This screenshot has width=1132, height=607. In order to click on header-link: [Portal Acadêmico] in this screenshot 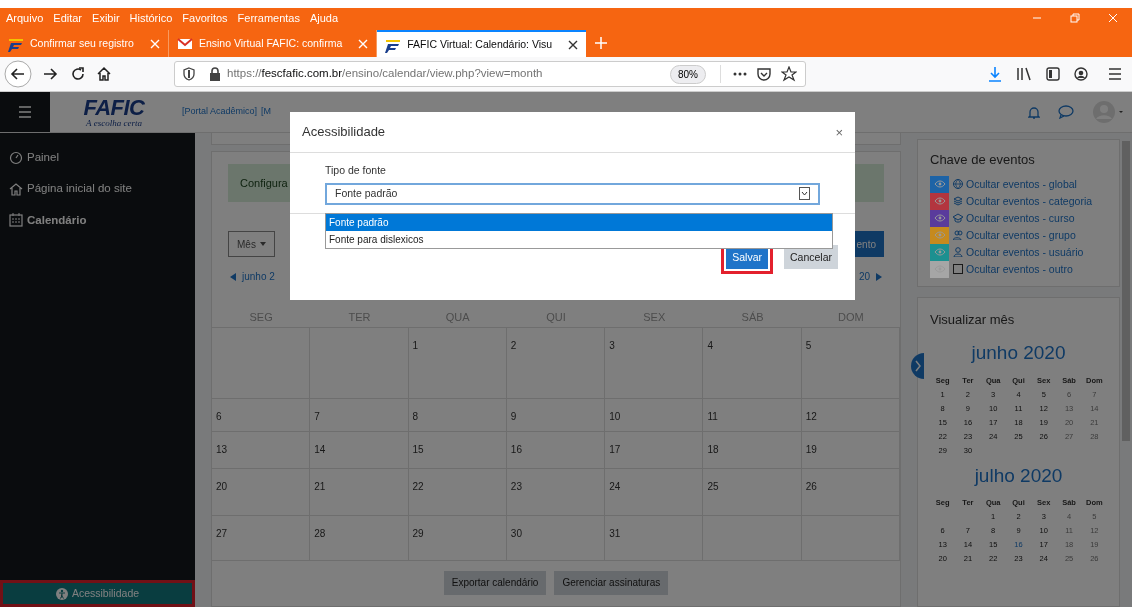, I will do `click(220, 112)`.